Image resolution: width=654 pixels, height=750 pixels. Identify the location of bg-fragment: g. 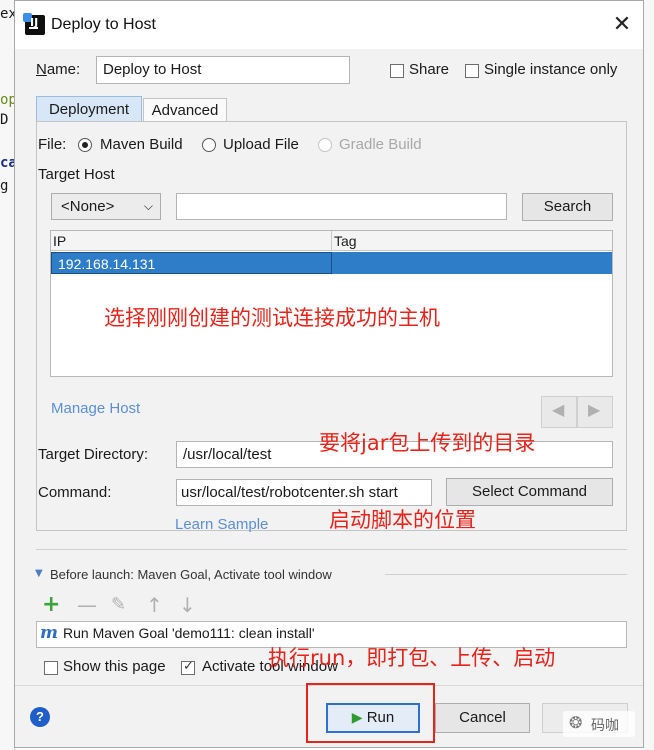
(4, 186).